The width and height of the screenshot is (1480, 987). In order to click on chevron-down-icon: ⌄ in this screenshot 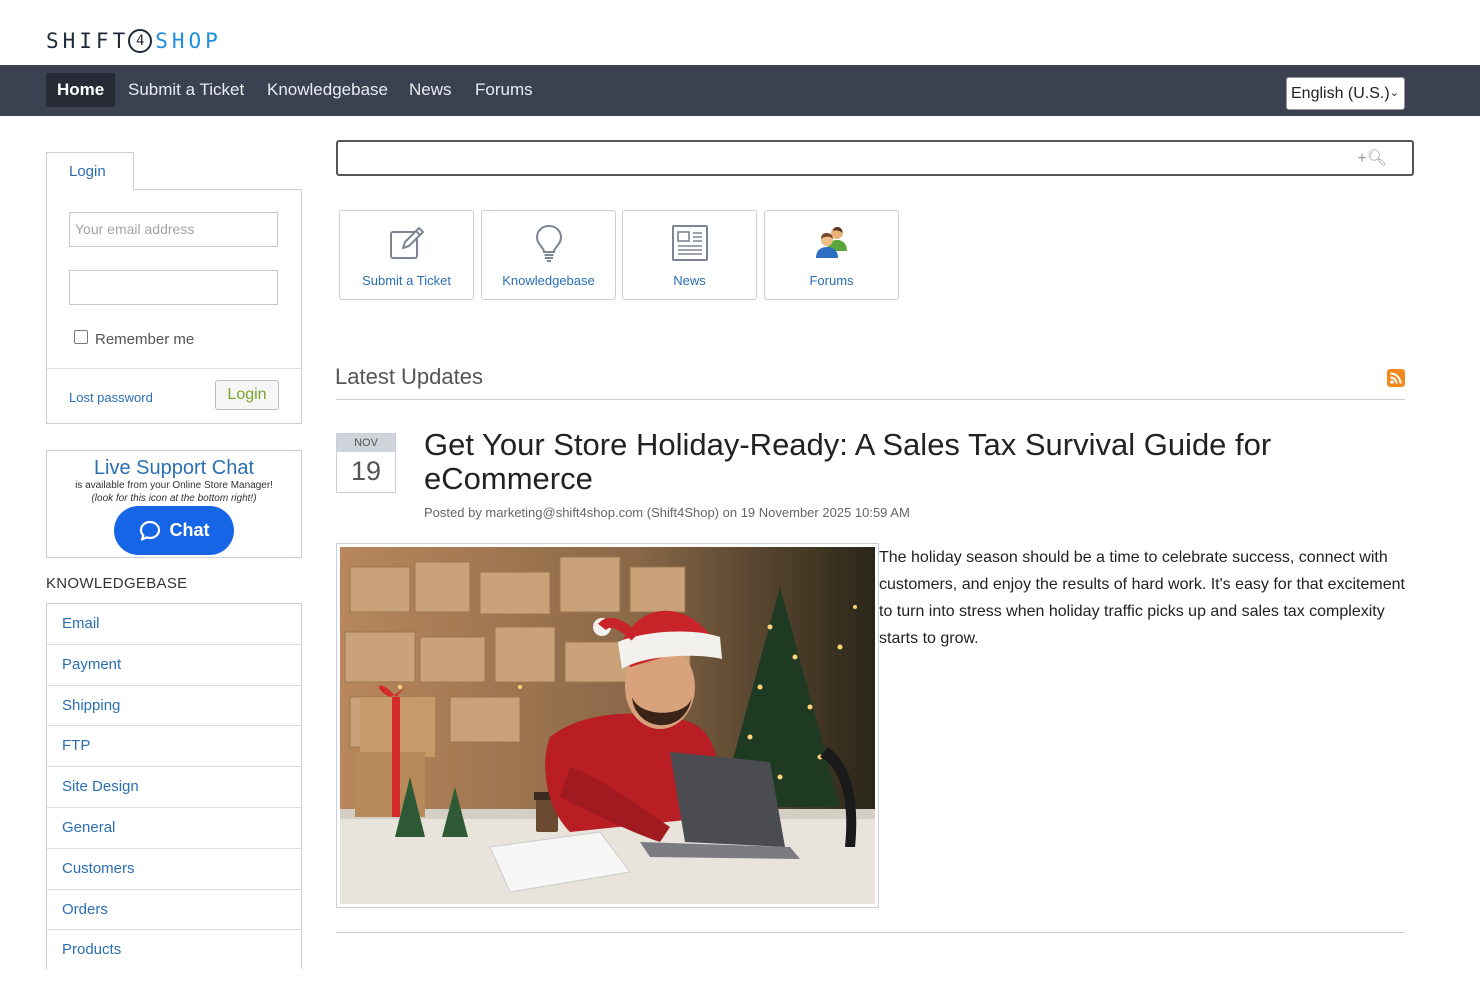, I will do `click(1394, 93)`.